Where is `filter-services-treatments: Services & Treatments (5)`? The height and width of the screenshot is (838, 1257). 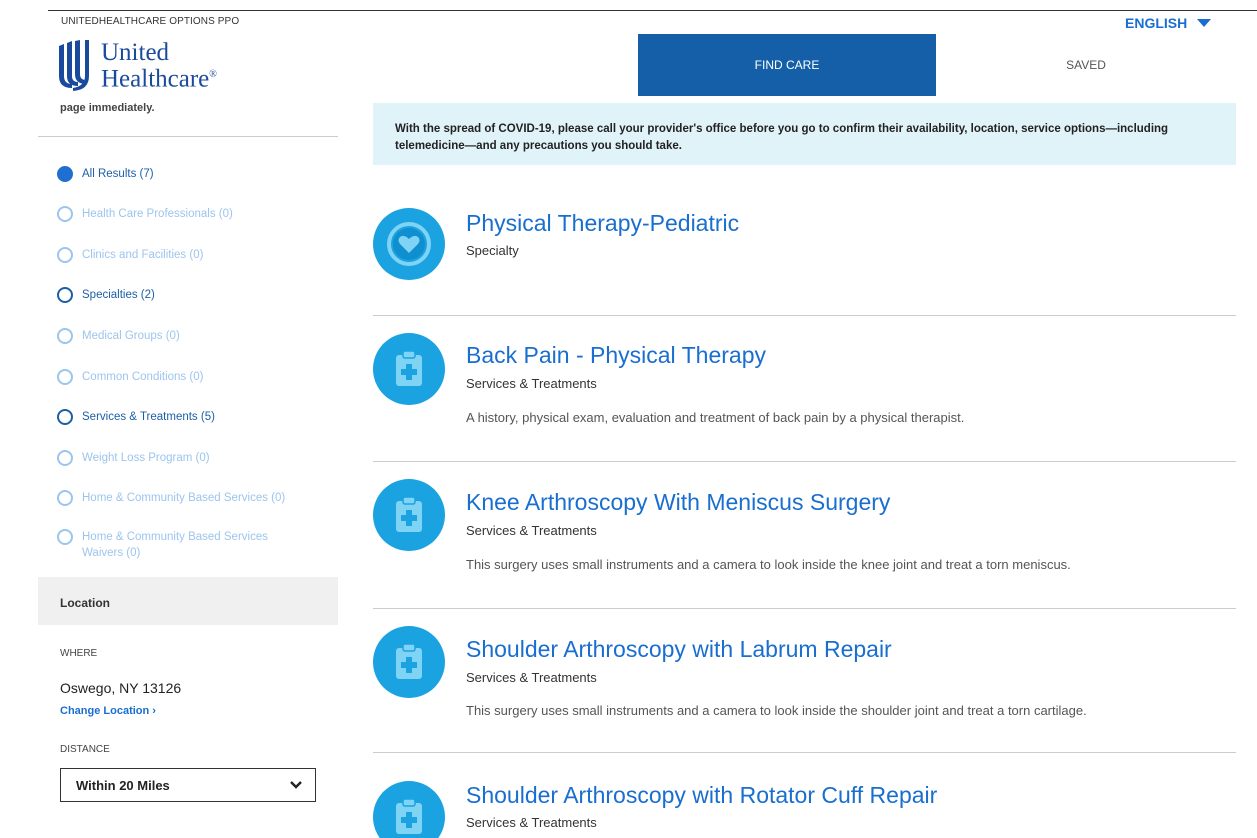
filter-services-treatments: Services & Treatments (5) is located at coordinates (136, 417).